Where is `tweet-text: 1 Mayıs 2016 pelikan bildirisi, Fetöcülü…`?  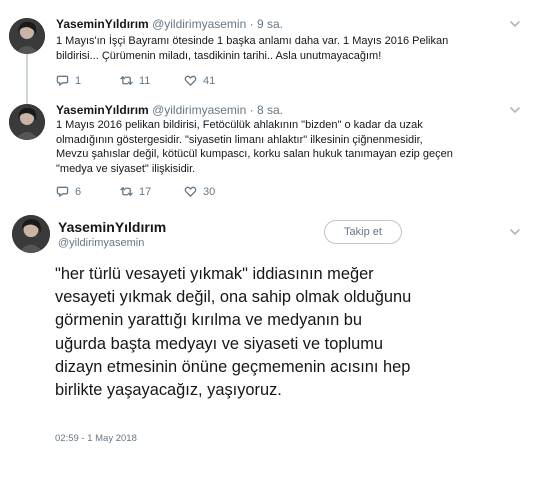 tweet-text: 1 Mayıs 2016 pelikan bildirisi, Fetöcülü… is located at coordinates (254, 147).